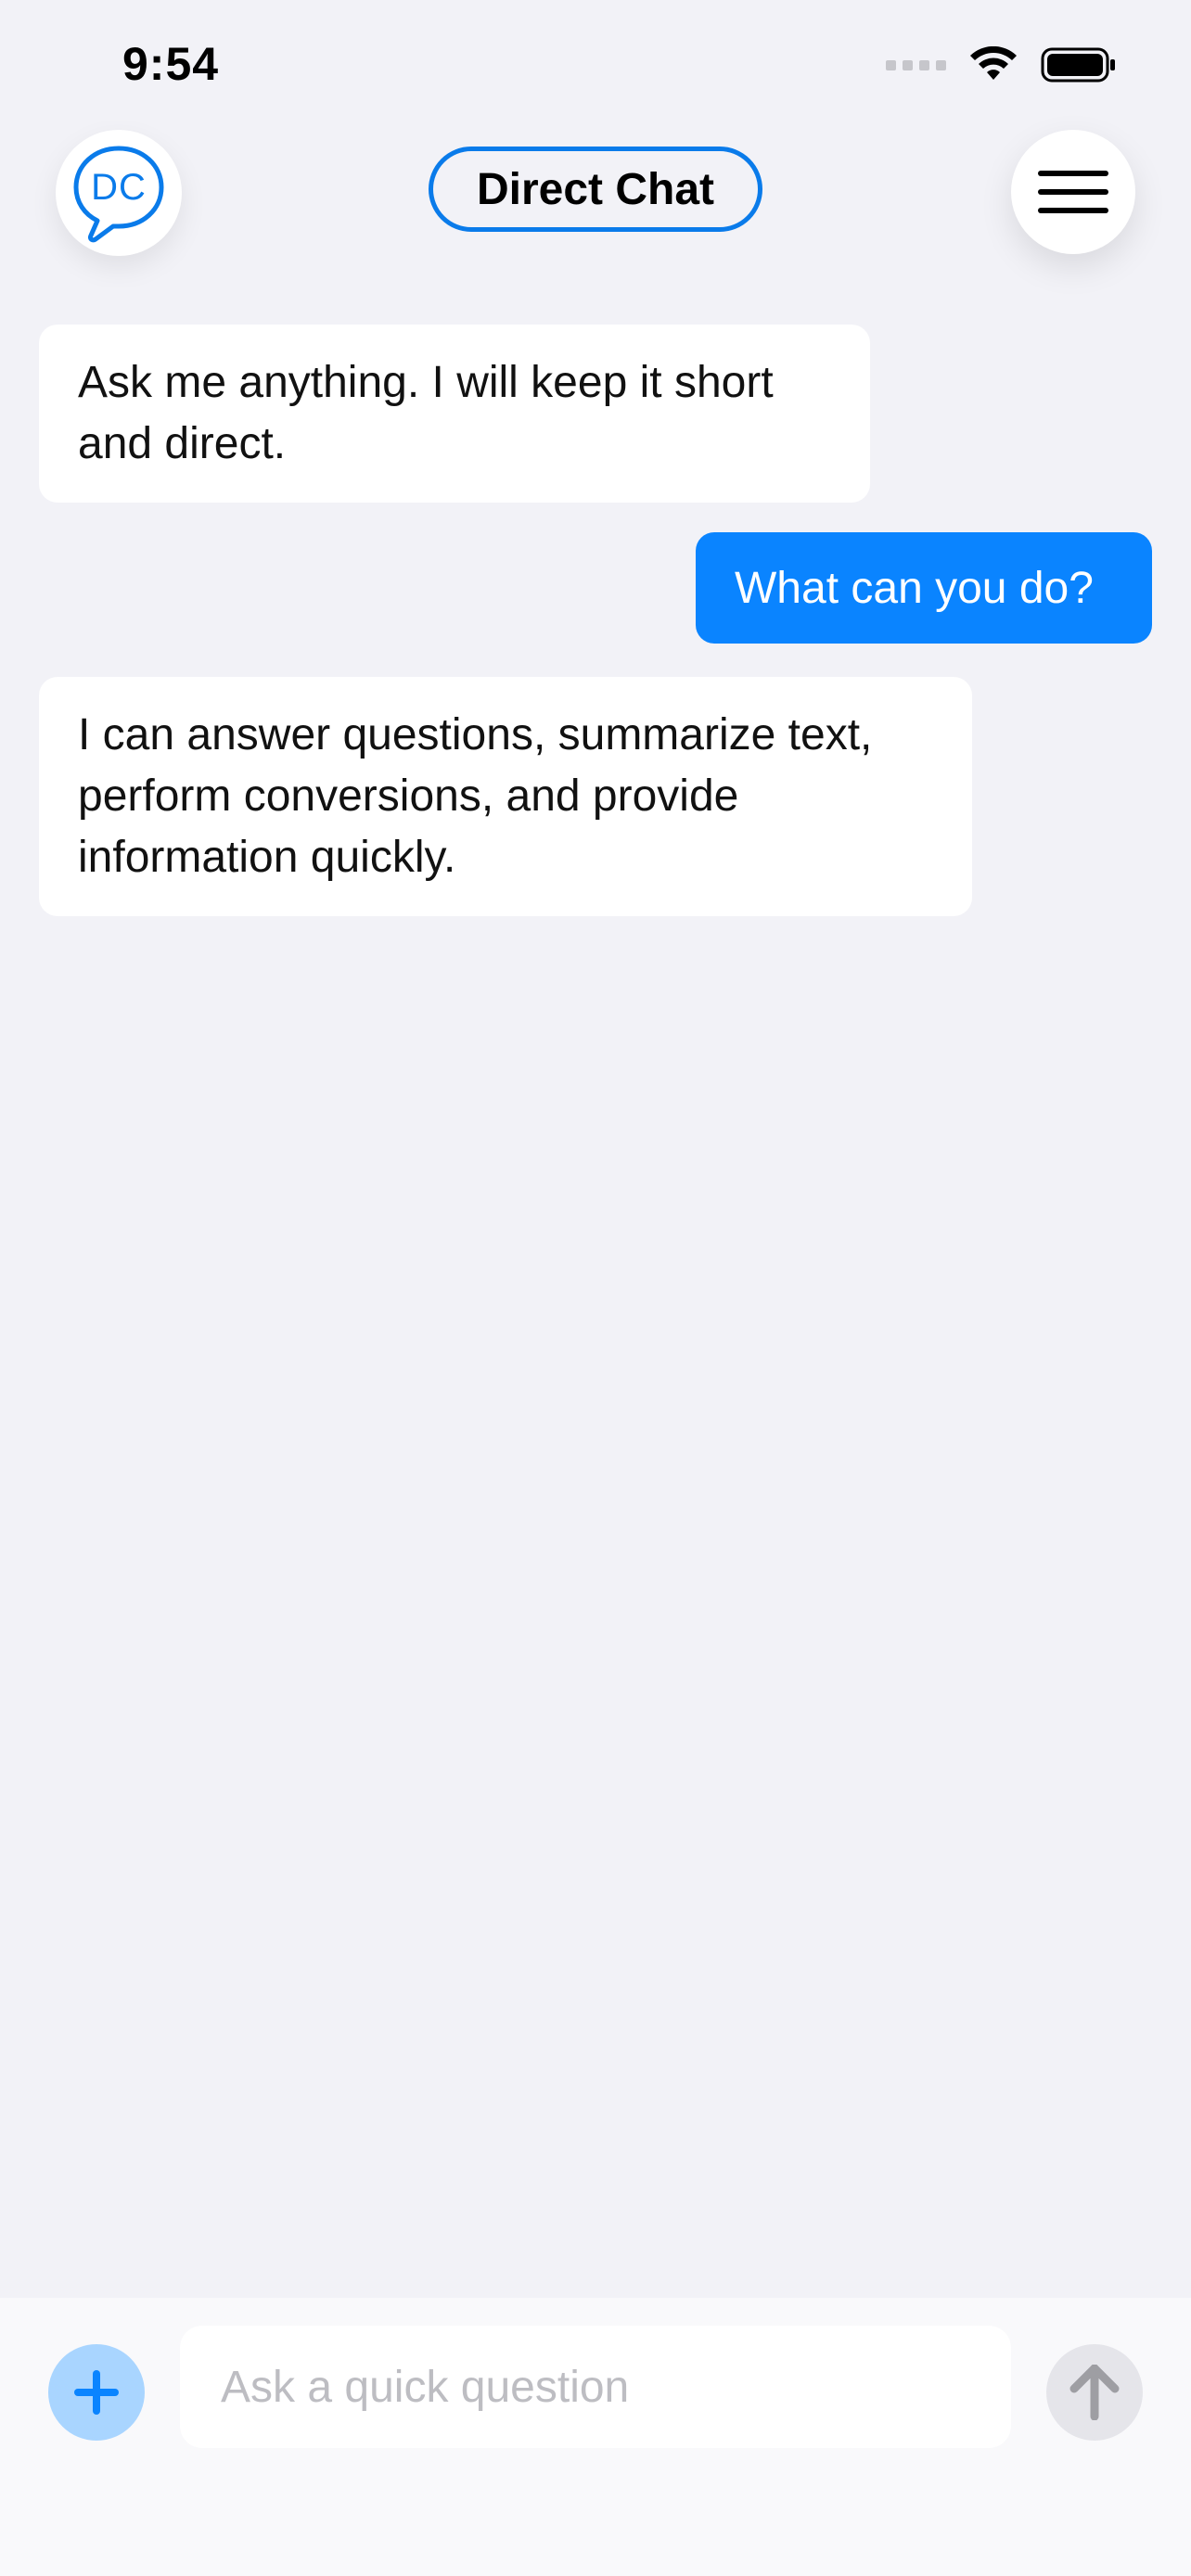  Describe the element at coordinates (993, 63) in the screenshot. I see `wifi-icon` at that location.